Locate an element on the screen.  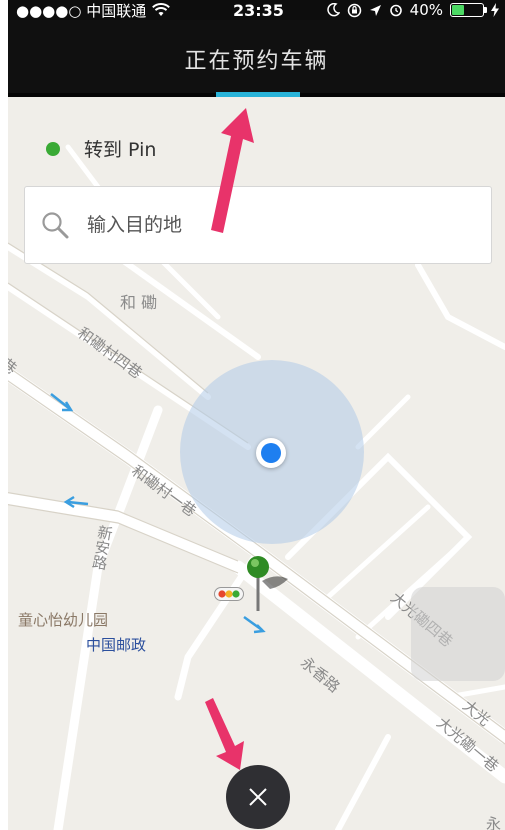
battery-percent: 40% is located at coordinates (426, 10).